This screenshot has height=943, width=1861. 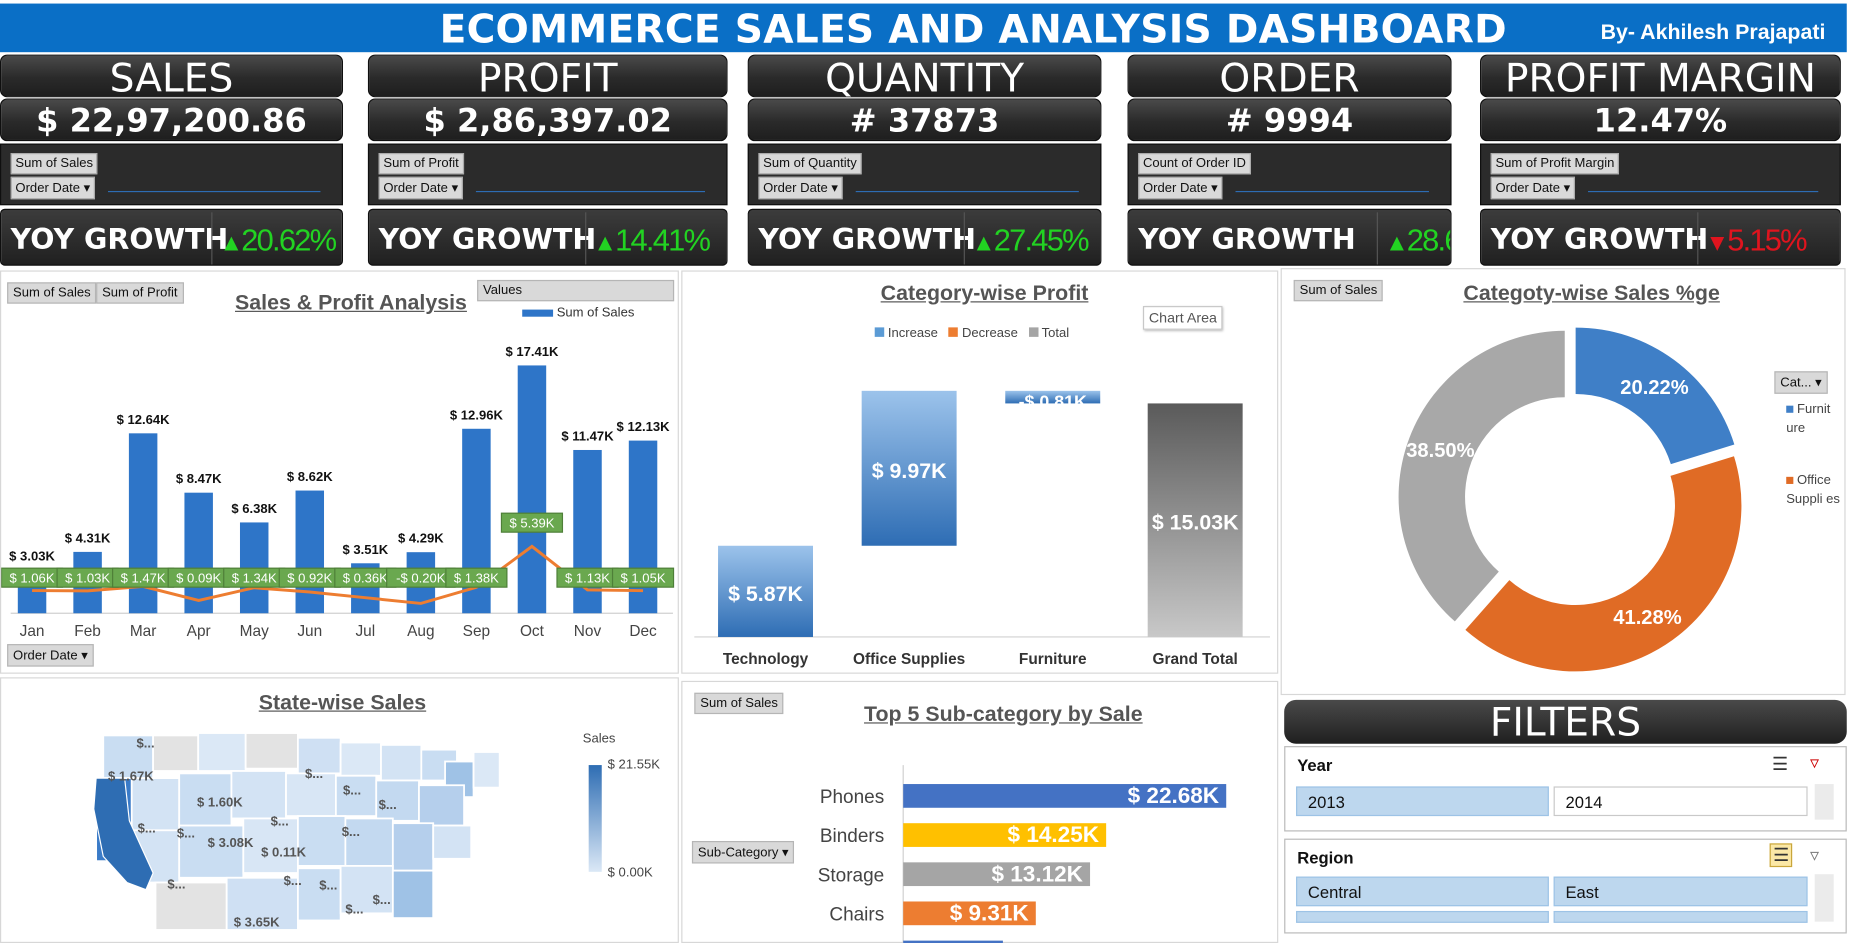 What do you see at coordinates (231, 842) in the screenshot?
I see `state-sales-label: $ 3.08K` at bounding box center [231, 842].